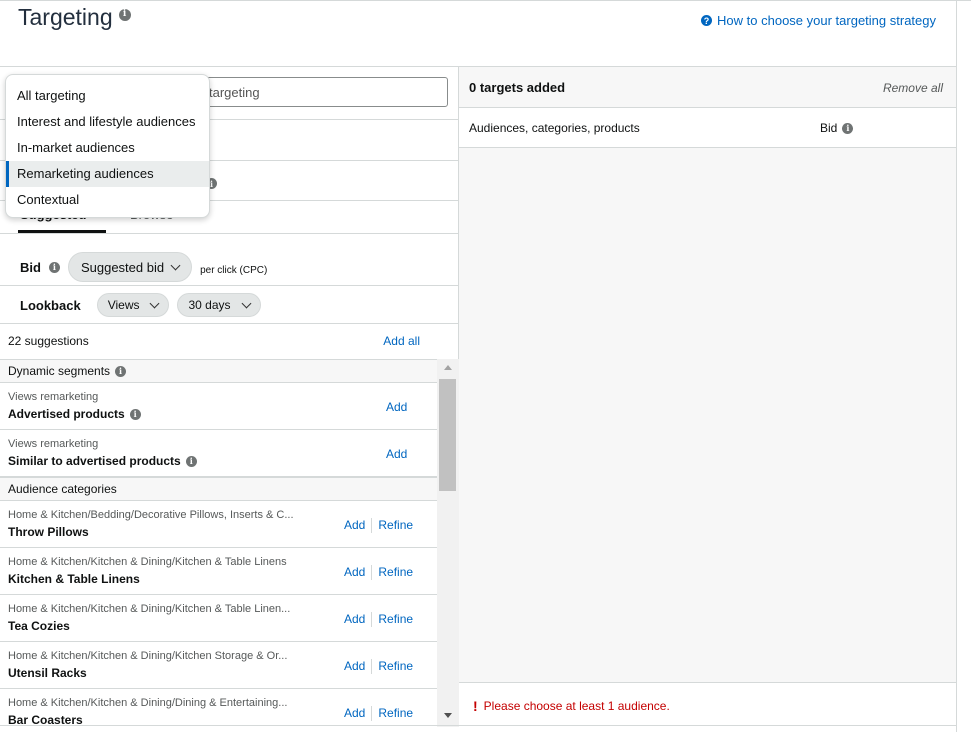 The image size is (971, 732). I want to click on scroll-down-arrow-icon, so click(448, 715).